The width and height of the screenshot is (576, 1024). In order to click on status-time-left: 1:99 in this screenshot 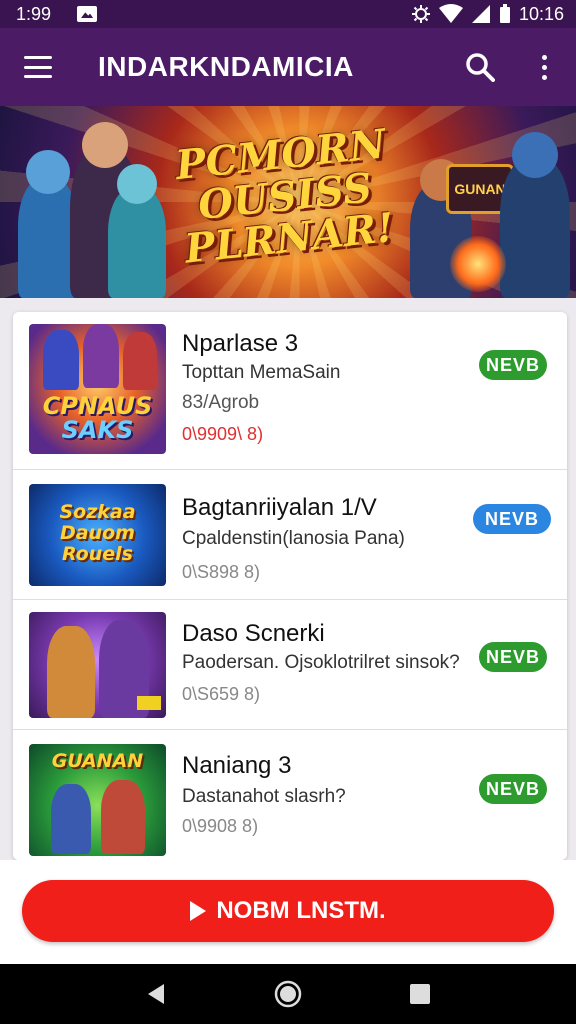, I will do `click(34, 13)`.